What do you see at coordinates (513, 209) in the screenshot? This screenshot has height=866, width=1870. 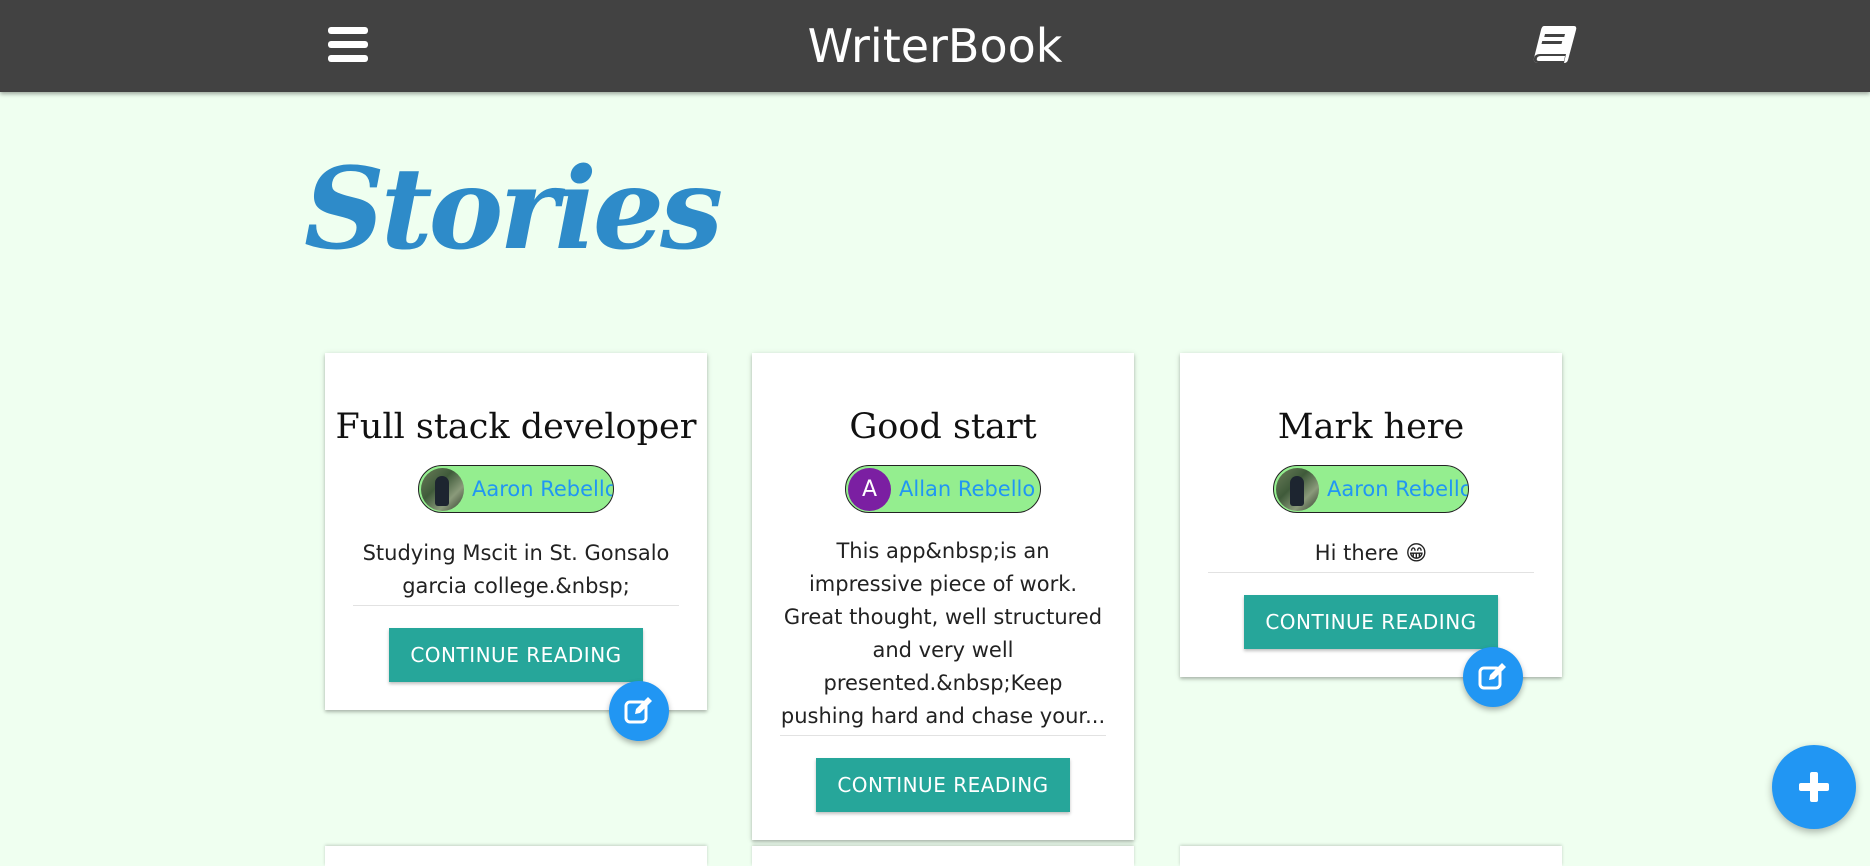 I see `page-title: Stories` at bounding box center [513, 209].